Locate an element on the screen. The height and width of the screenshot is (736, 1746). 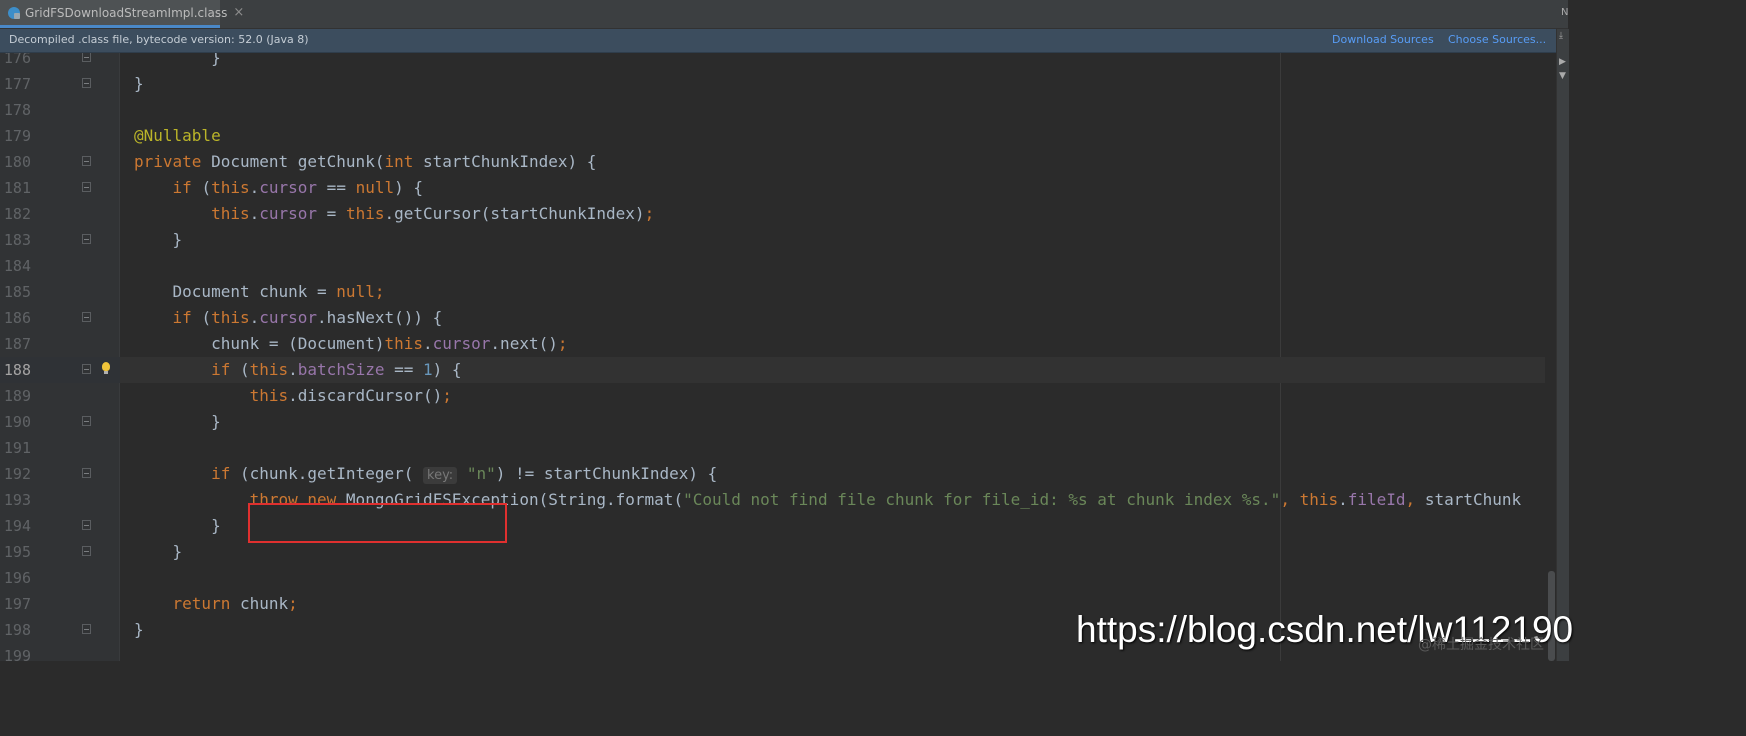
code-token: chunk is located at coordinates (264, 603).